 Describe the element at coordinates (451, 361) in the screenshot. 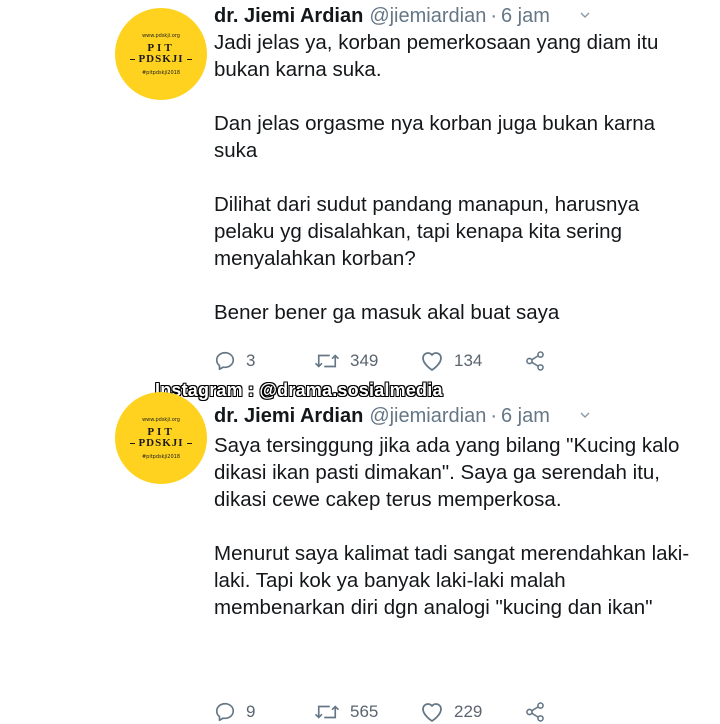

I see `like-button: 134` at that location.